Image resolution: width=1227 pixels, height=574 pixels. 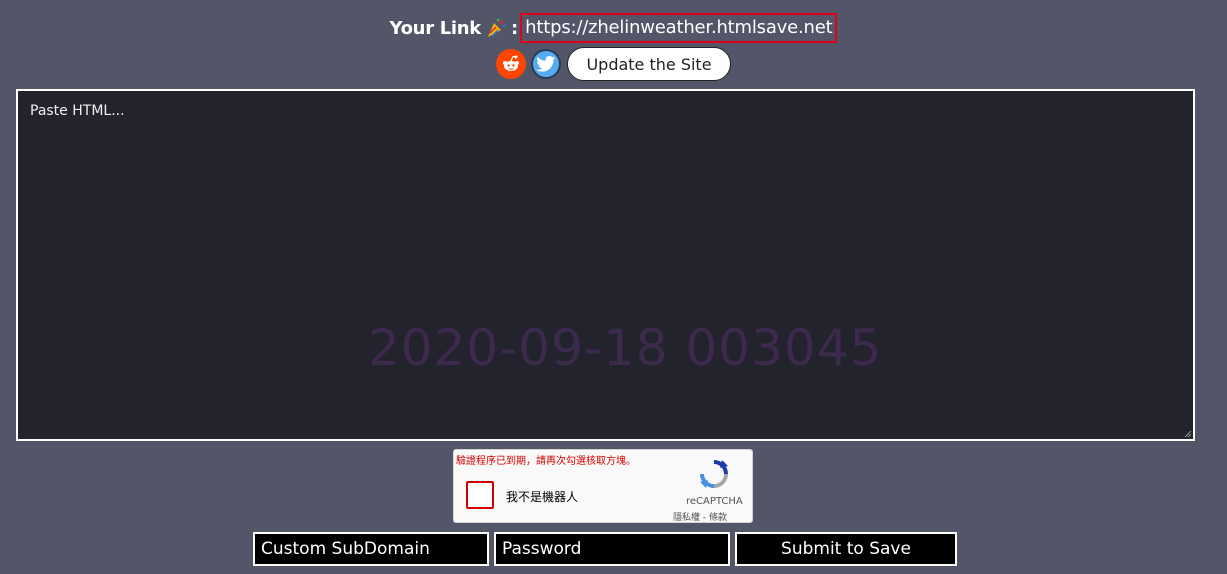 I want to click on your-link-label: Your Link, so click(x=435, y=28).